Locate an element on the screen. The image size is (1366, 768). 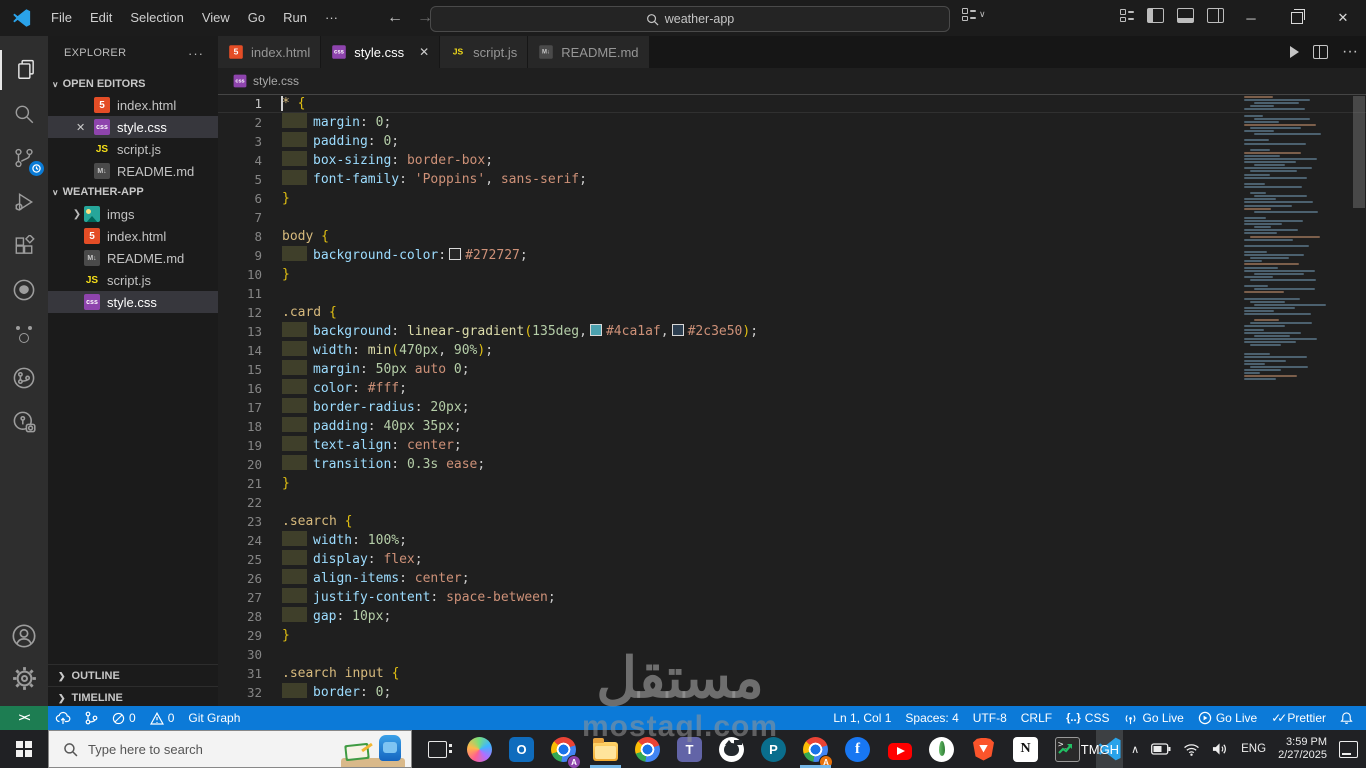
code-line-2: 2 margin: 0; is located at coordinates (792, 122).